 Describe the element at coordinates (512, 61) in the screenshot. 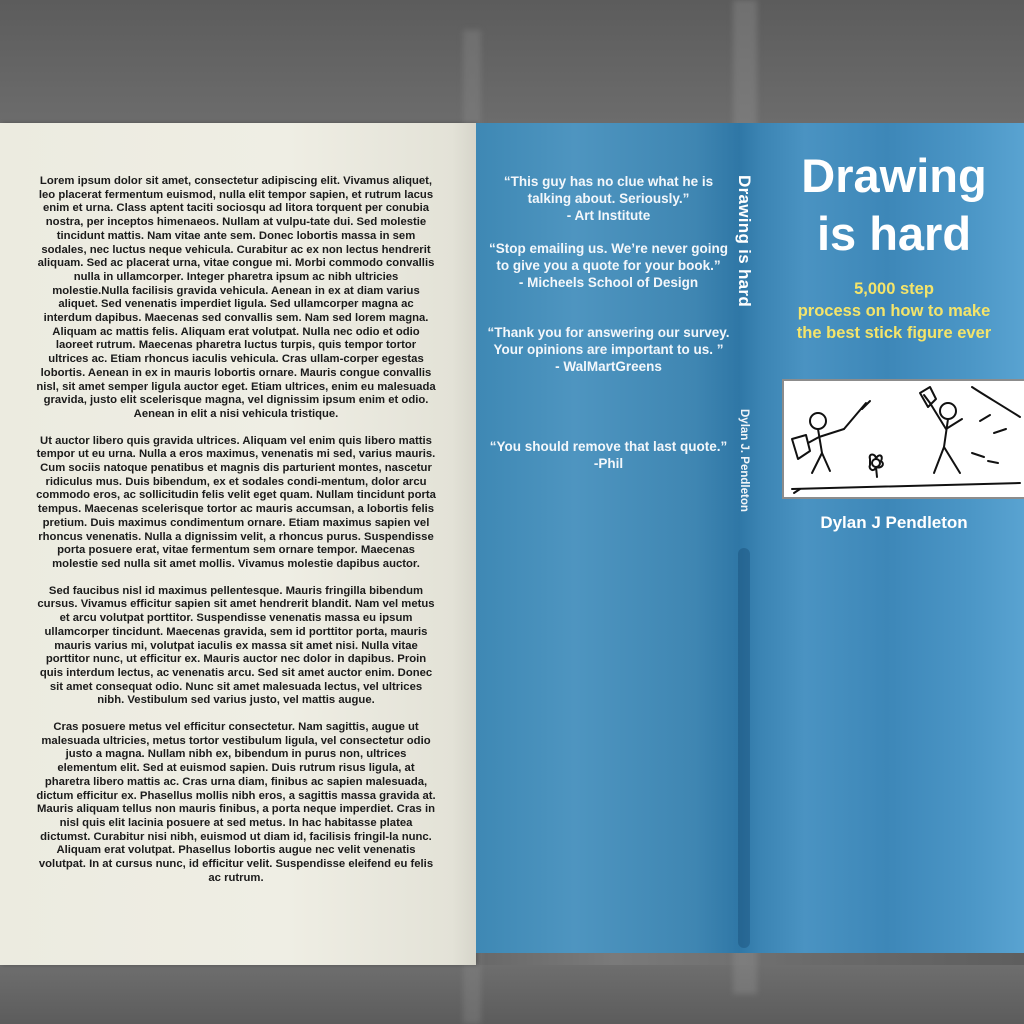

I see `background-top` at that location.